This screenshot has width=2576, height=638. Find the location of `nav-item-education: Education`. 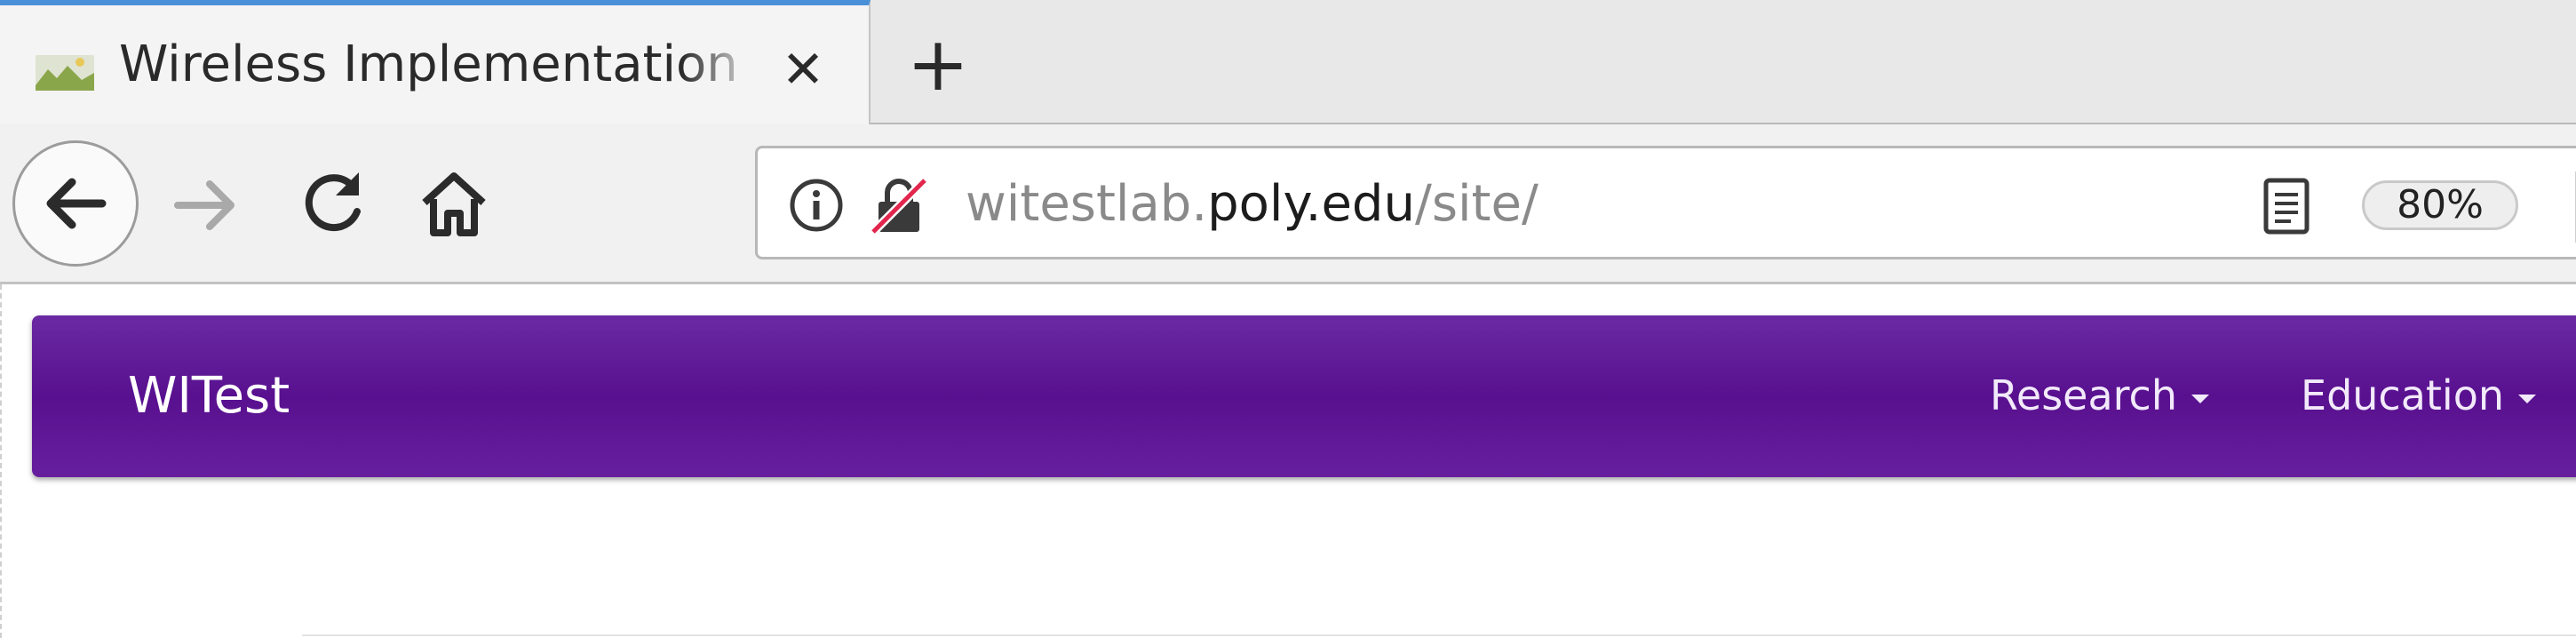

nav-item-education: Education is located at coordinates (2419, 395).